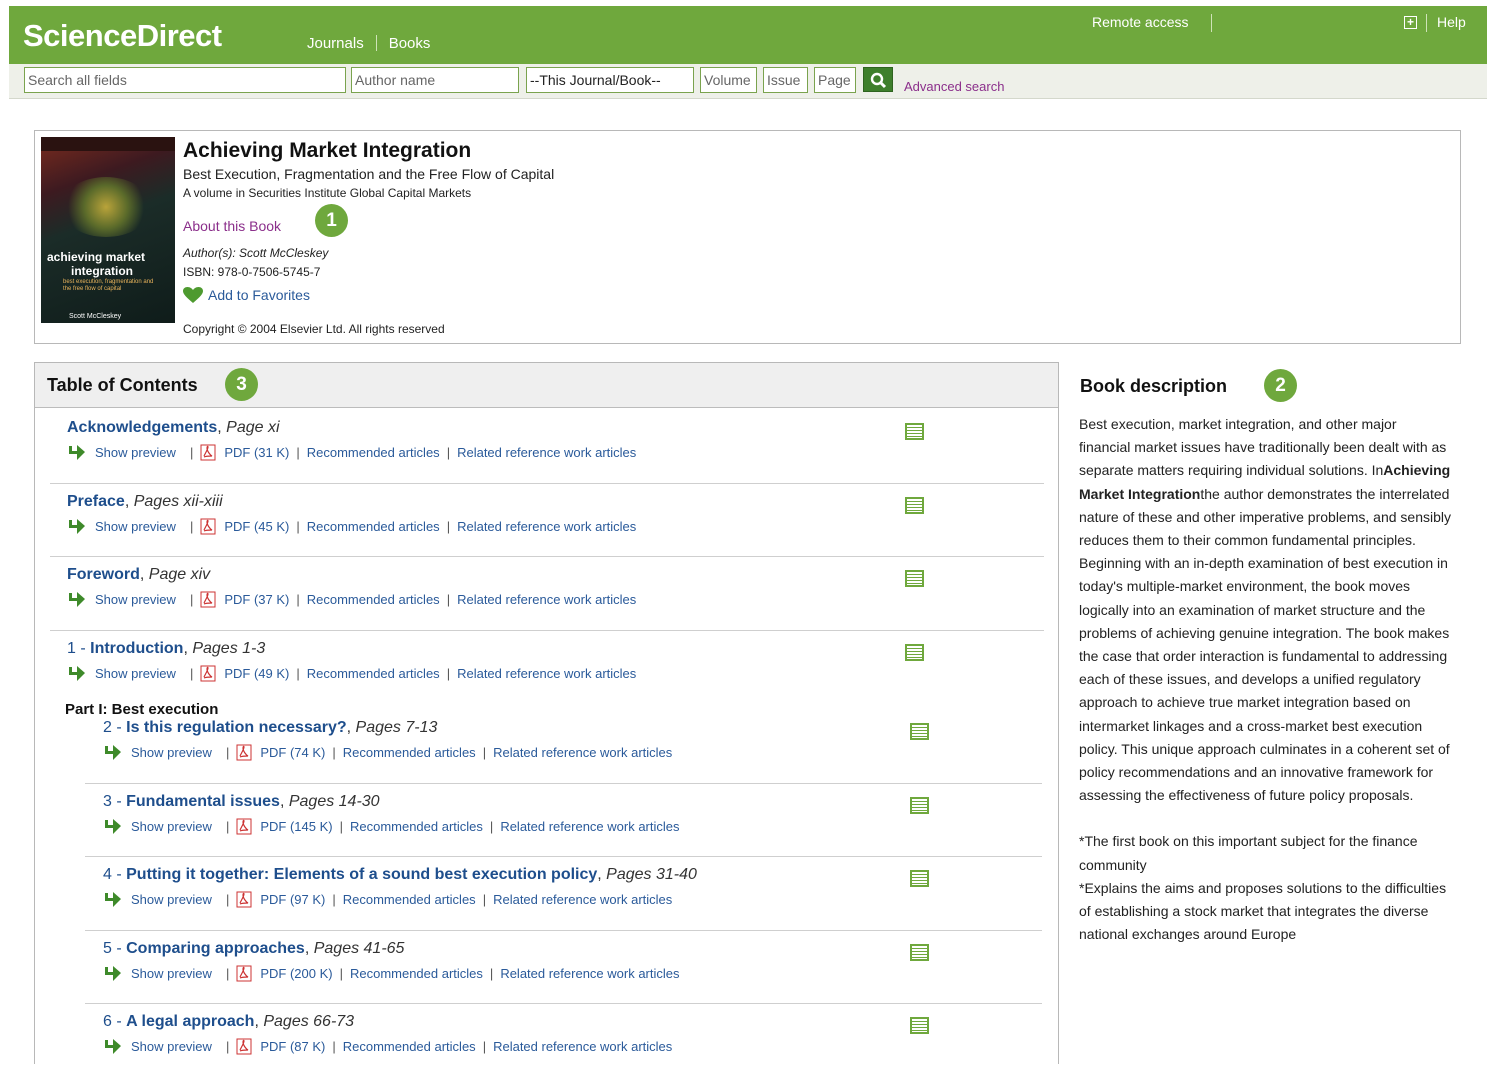  What do you see at coordinates (122, 36) in the screenshot?
I see `sciencedirect-logo: ScienceDirect` at bounding box center [122, 36].